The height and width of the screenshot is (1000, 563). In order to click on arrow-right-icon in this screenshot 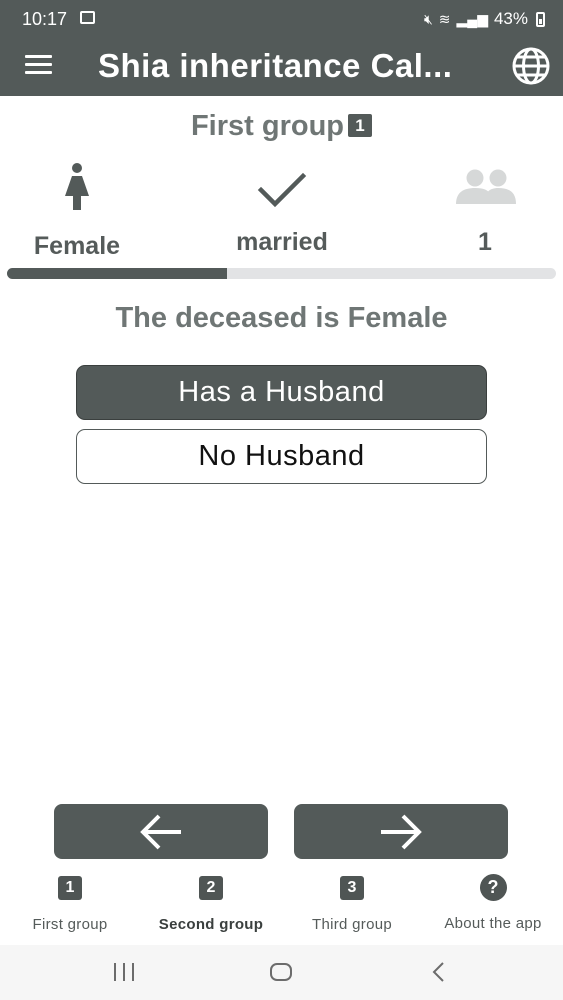, I will do `click(401, 831)`.